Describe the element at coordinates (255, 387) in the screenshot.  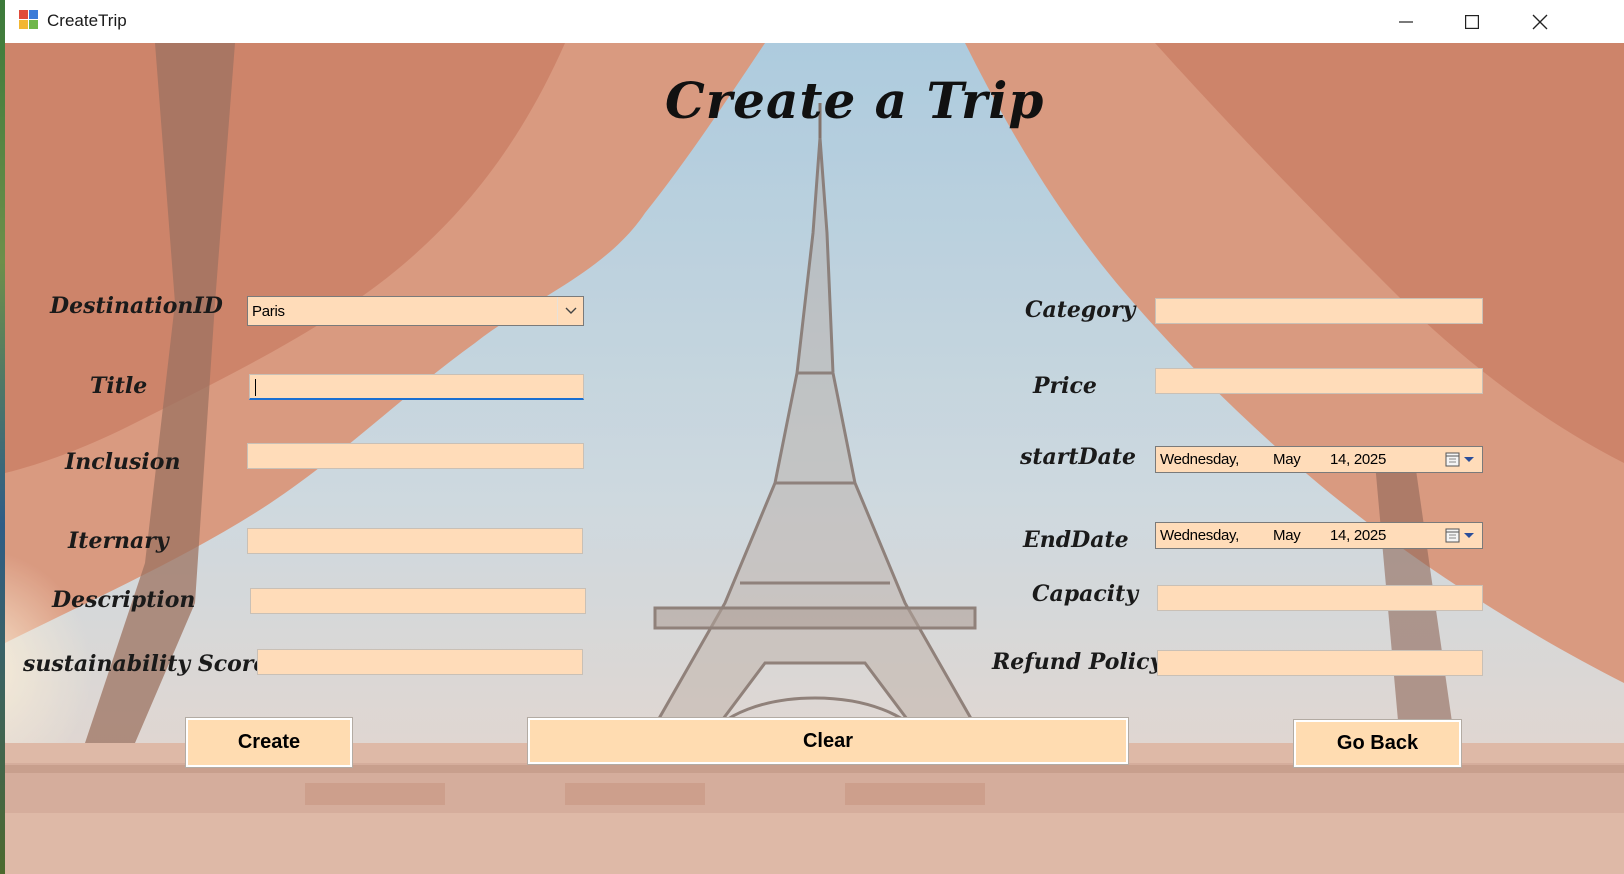
I see `text-caret` at that location.